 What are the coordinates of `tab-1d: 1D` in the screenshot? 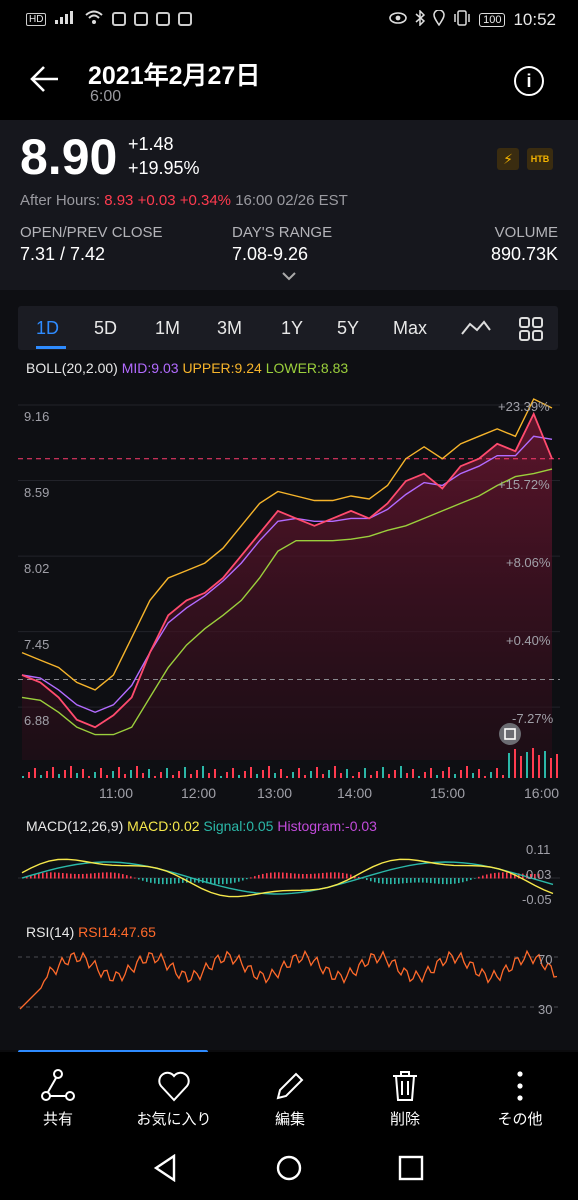 It's located at (47, 328).